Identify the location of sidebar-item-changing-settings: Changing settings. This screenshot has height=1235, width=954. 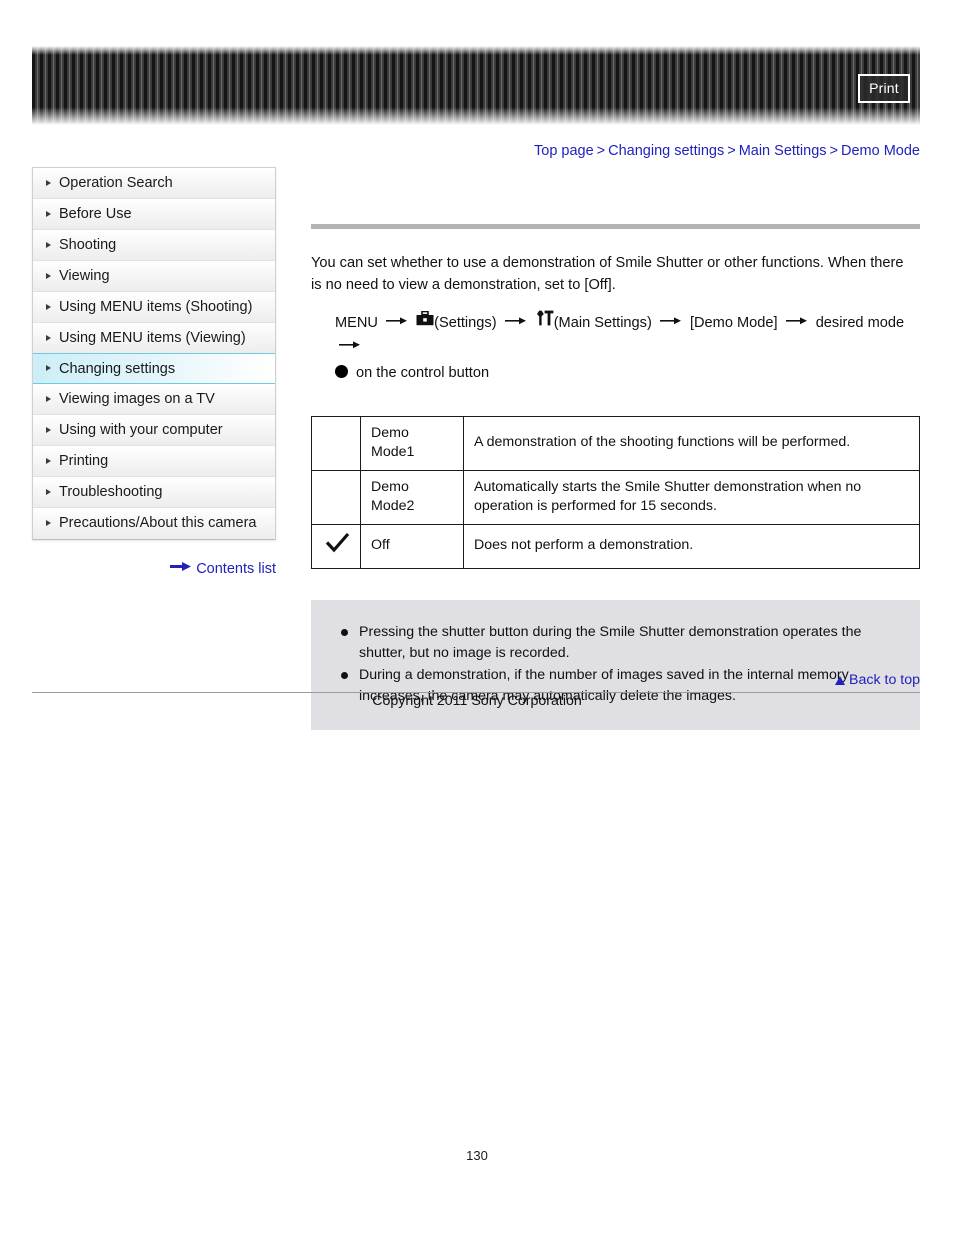
(154, 368).